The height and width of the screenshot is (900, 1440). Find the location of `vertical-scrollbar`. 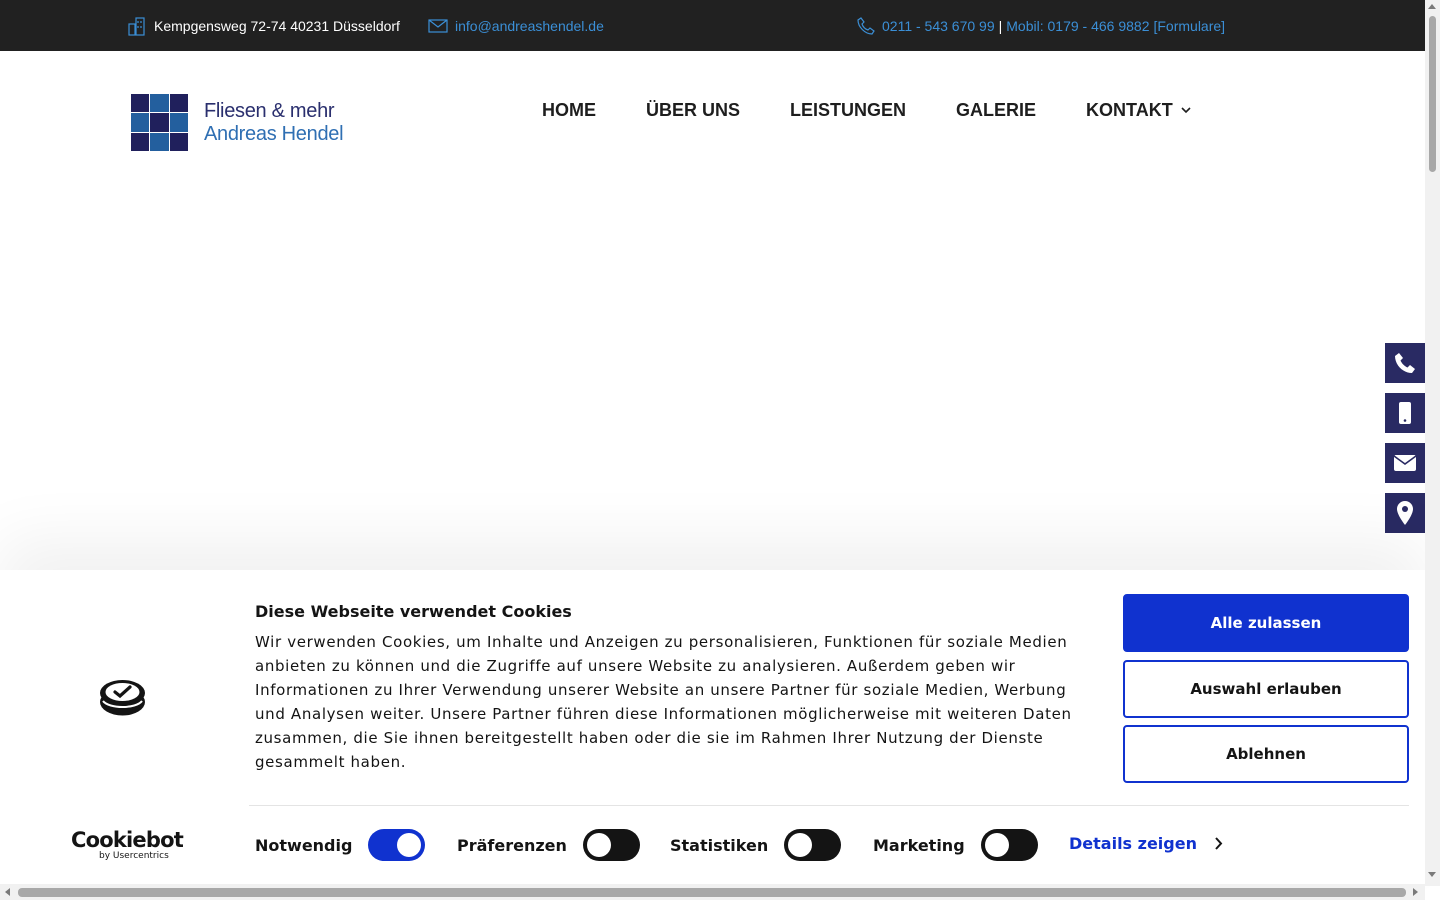

vertical-scrollbar is located at coordinates (1432, 443).